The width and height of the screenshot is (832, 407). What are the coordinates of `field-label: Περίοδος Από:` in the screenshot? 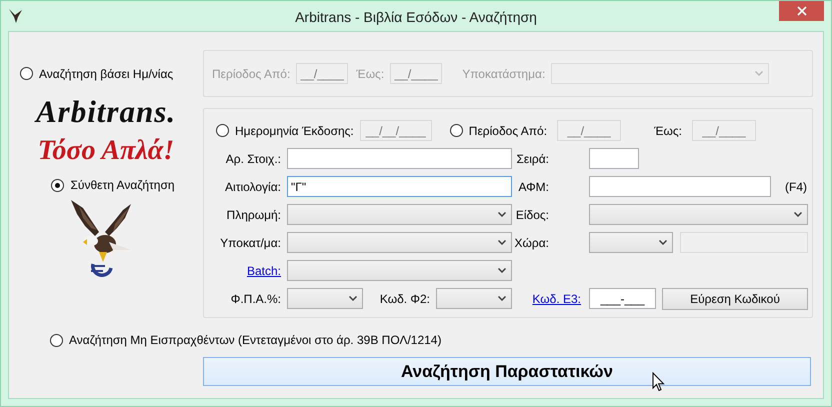 It's located at (251, 73).